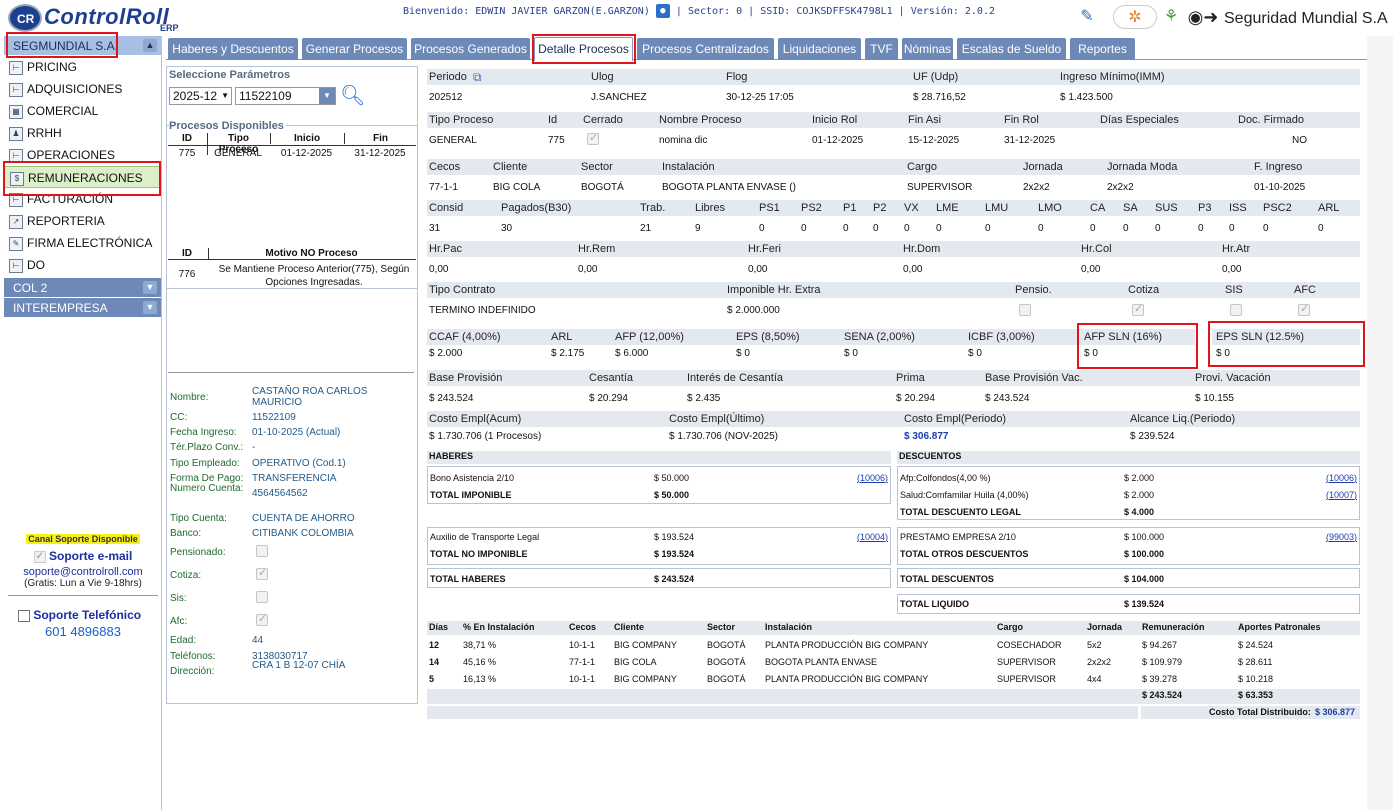  I want to click on distribution-col-header: Jornada, so click(1105, 627).